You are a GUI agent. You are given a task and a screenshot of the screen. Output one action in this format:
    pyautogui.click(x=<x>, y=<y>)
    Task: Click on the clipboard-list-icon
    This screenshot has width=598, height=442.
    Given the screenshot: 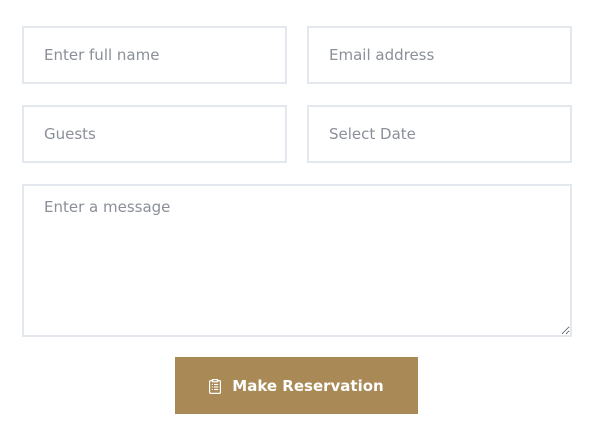 What is the action you would take?
    pyautogui.click(x=215, y=386)
    